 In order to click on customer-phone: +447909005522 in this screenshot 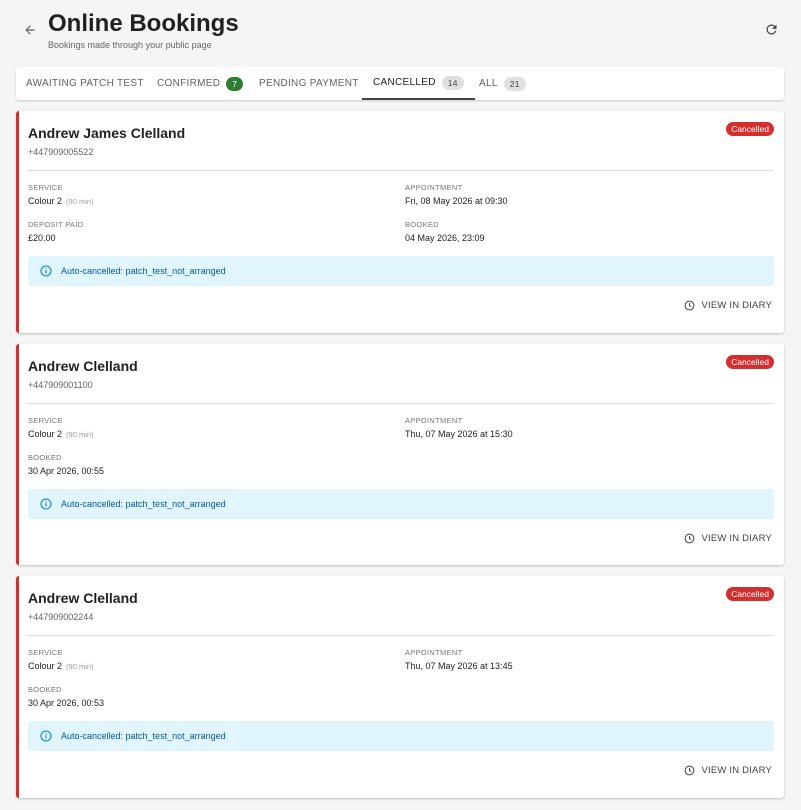, I will do `click(61, 152)`.